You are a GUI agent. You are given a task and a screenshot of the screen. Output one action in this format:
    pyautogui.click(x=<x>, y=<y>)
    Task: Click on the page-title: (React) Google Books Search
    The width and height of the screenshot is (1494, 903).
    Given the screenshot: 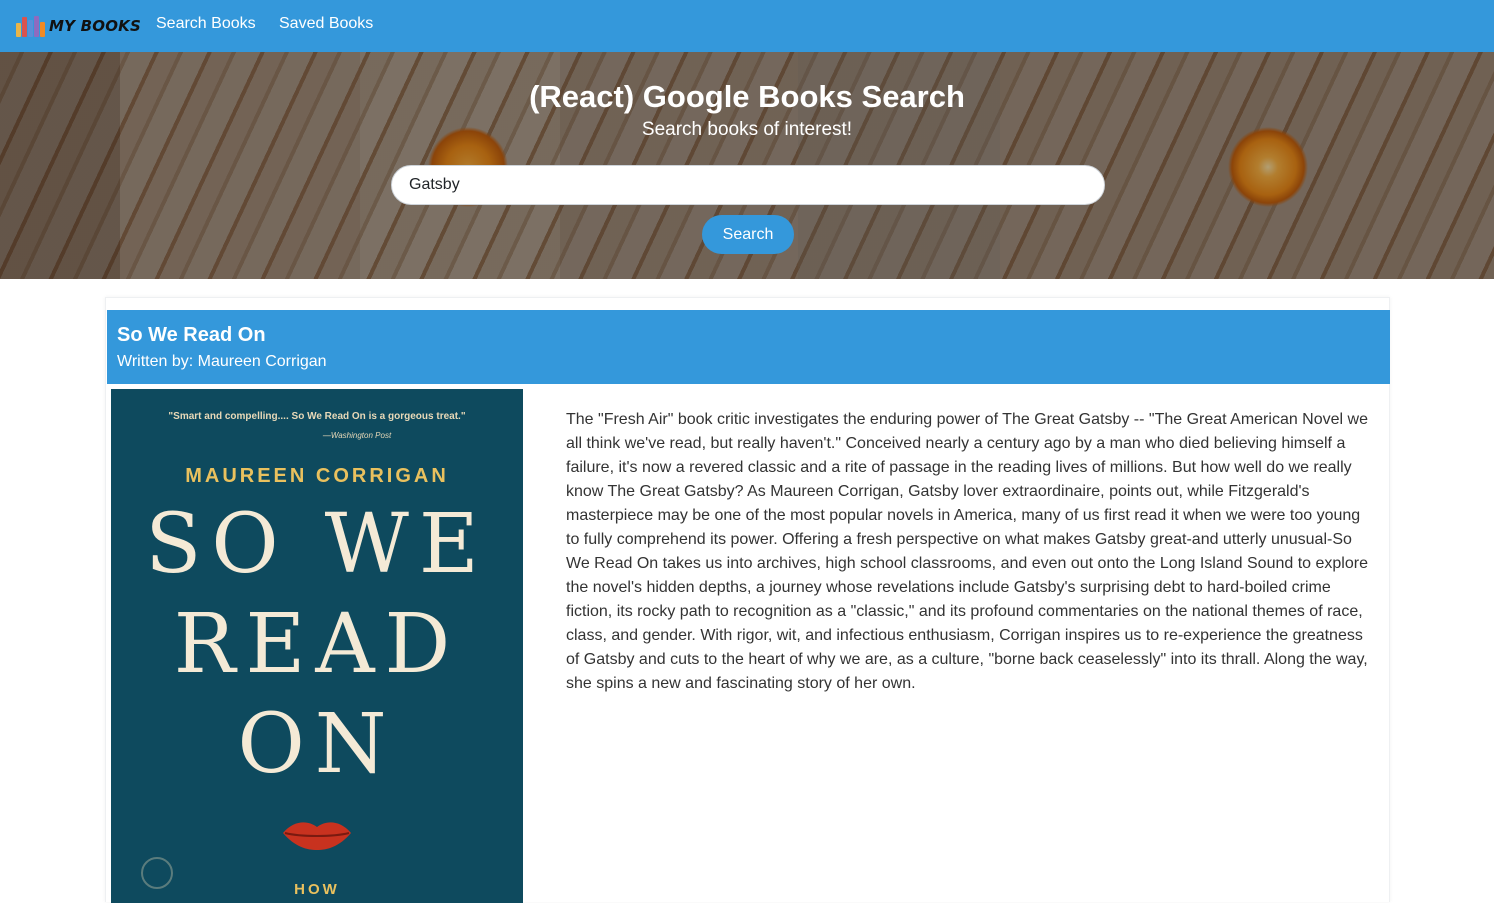 What is the action you would take?
    pyautogui.click(x=747, y=96)
    